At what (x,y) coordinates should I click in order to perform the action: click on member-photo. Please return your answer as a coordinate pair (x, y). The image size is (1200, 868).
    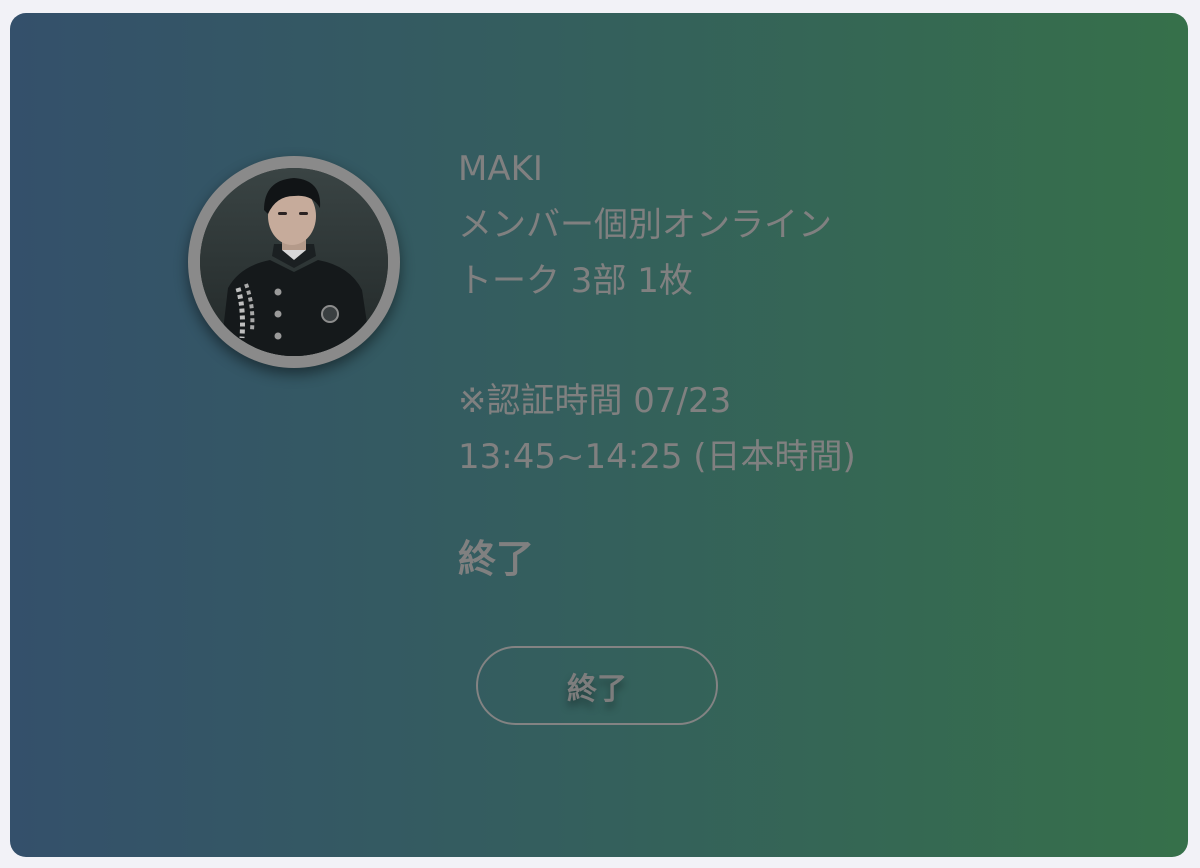
    Looking at the image, I should click on (294, 262).